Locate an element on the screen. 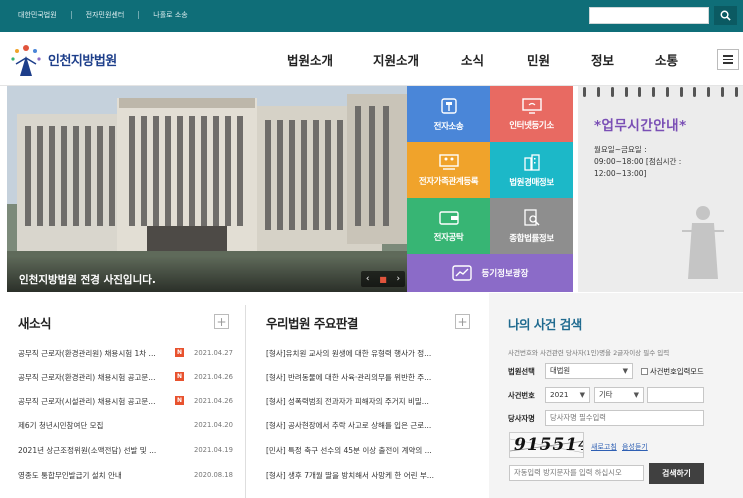  buildings-icon is located at coordinates (531, 162).